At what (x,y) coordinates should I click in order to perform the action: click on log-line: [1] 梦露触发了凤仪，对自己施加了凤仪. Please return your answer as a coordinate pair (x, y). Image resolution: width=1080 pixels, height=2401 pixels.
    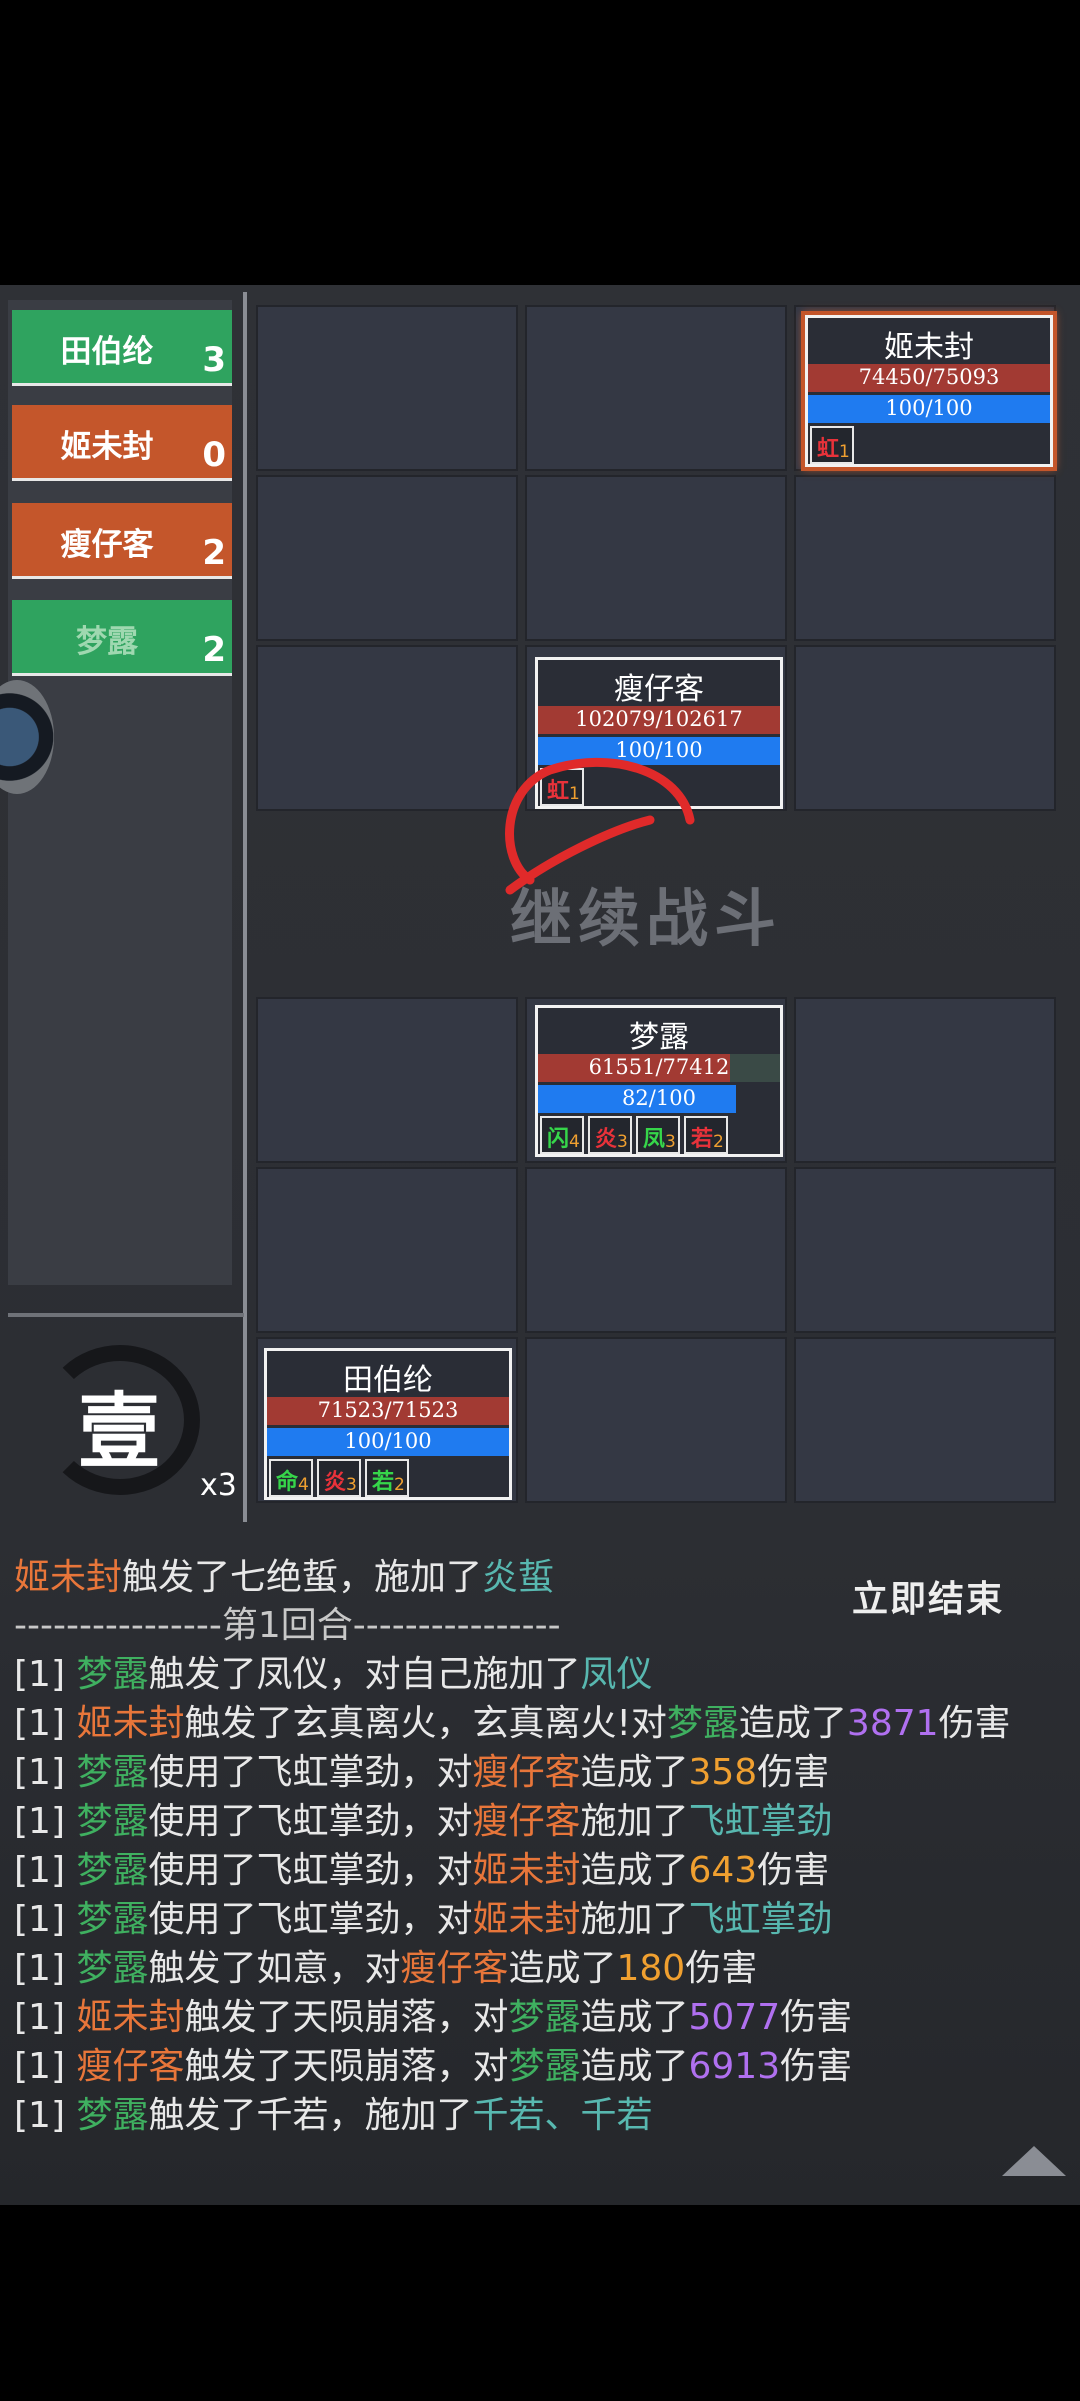
    Looking at the image, I should click on (333, 1671).